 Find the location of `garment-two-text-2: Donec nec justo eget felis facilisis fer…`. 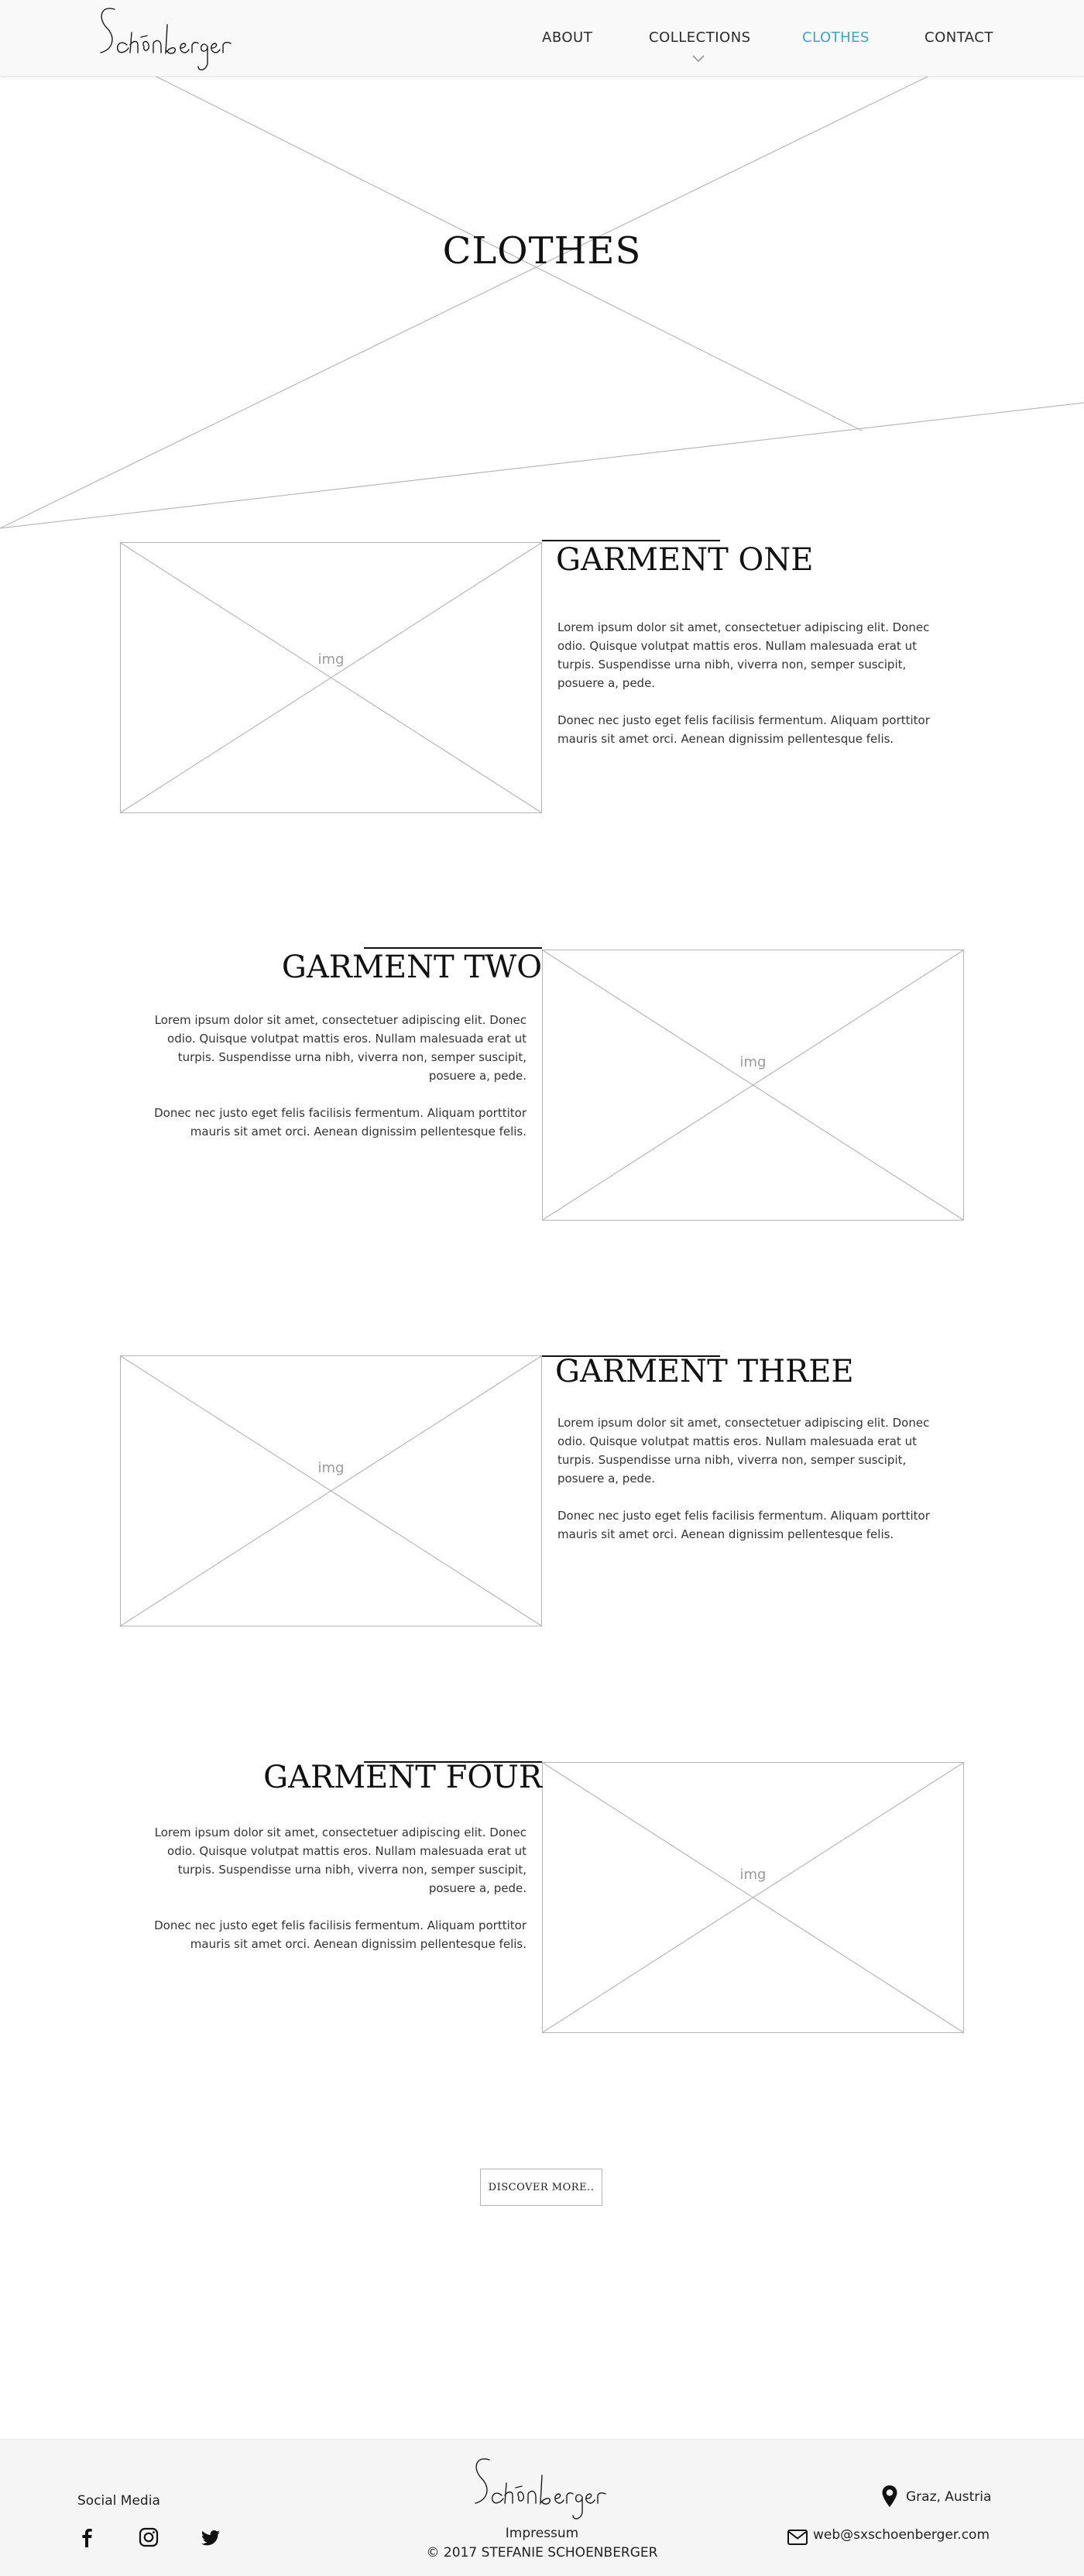

garment-two-text-2: Donec nec justo eget felis facilisis fer… is located at coordinates (340, 1122).